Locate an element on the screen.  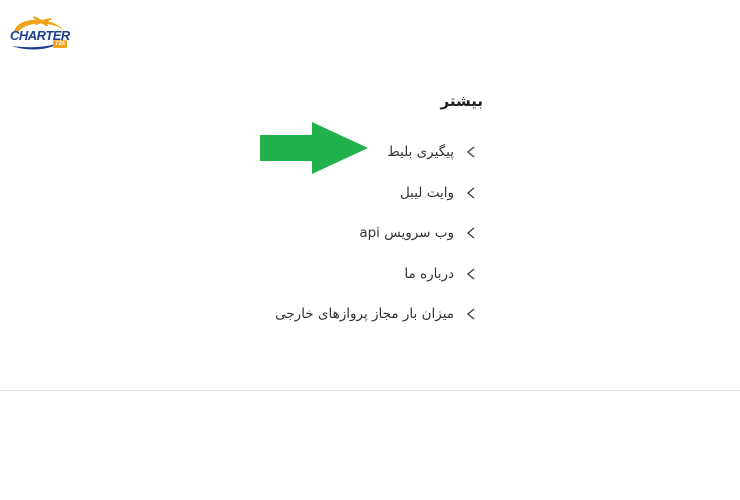
menu-item-about-us: درباره ما is located at coordinates (278, 274).